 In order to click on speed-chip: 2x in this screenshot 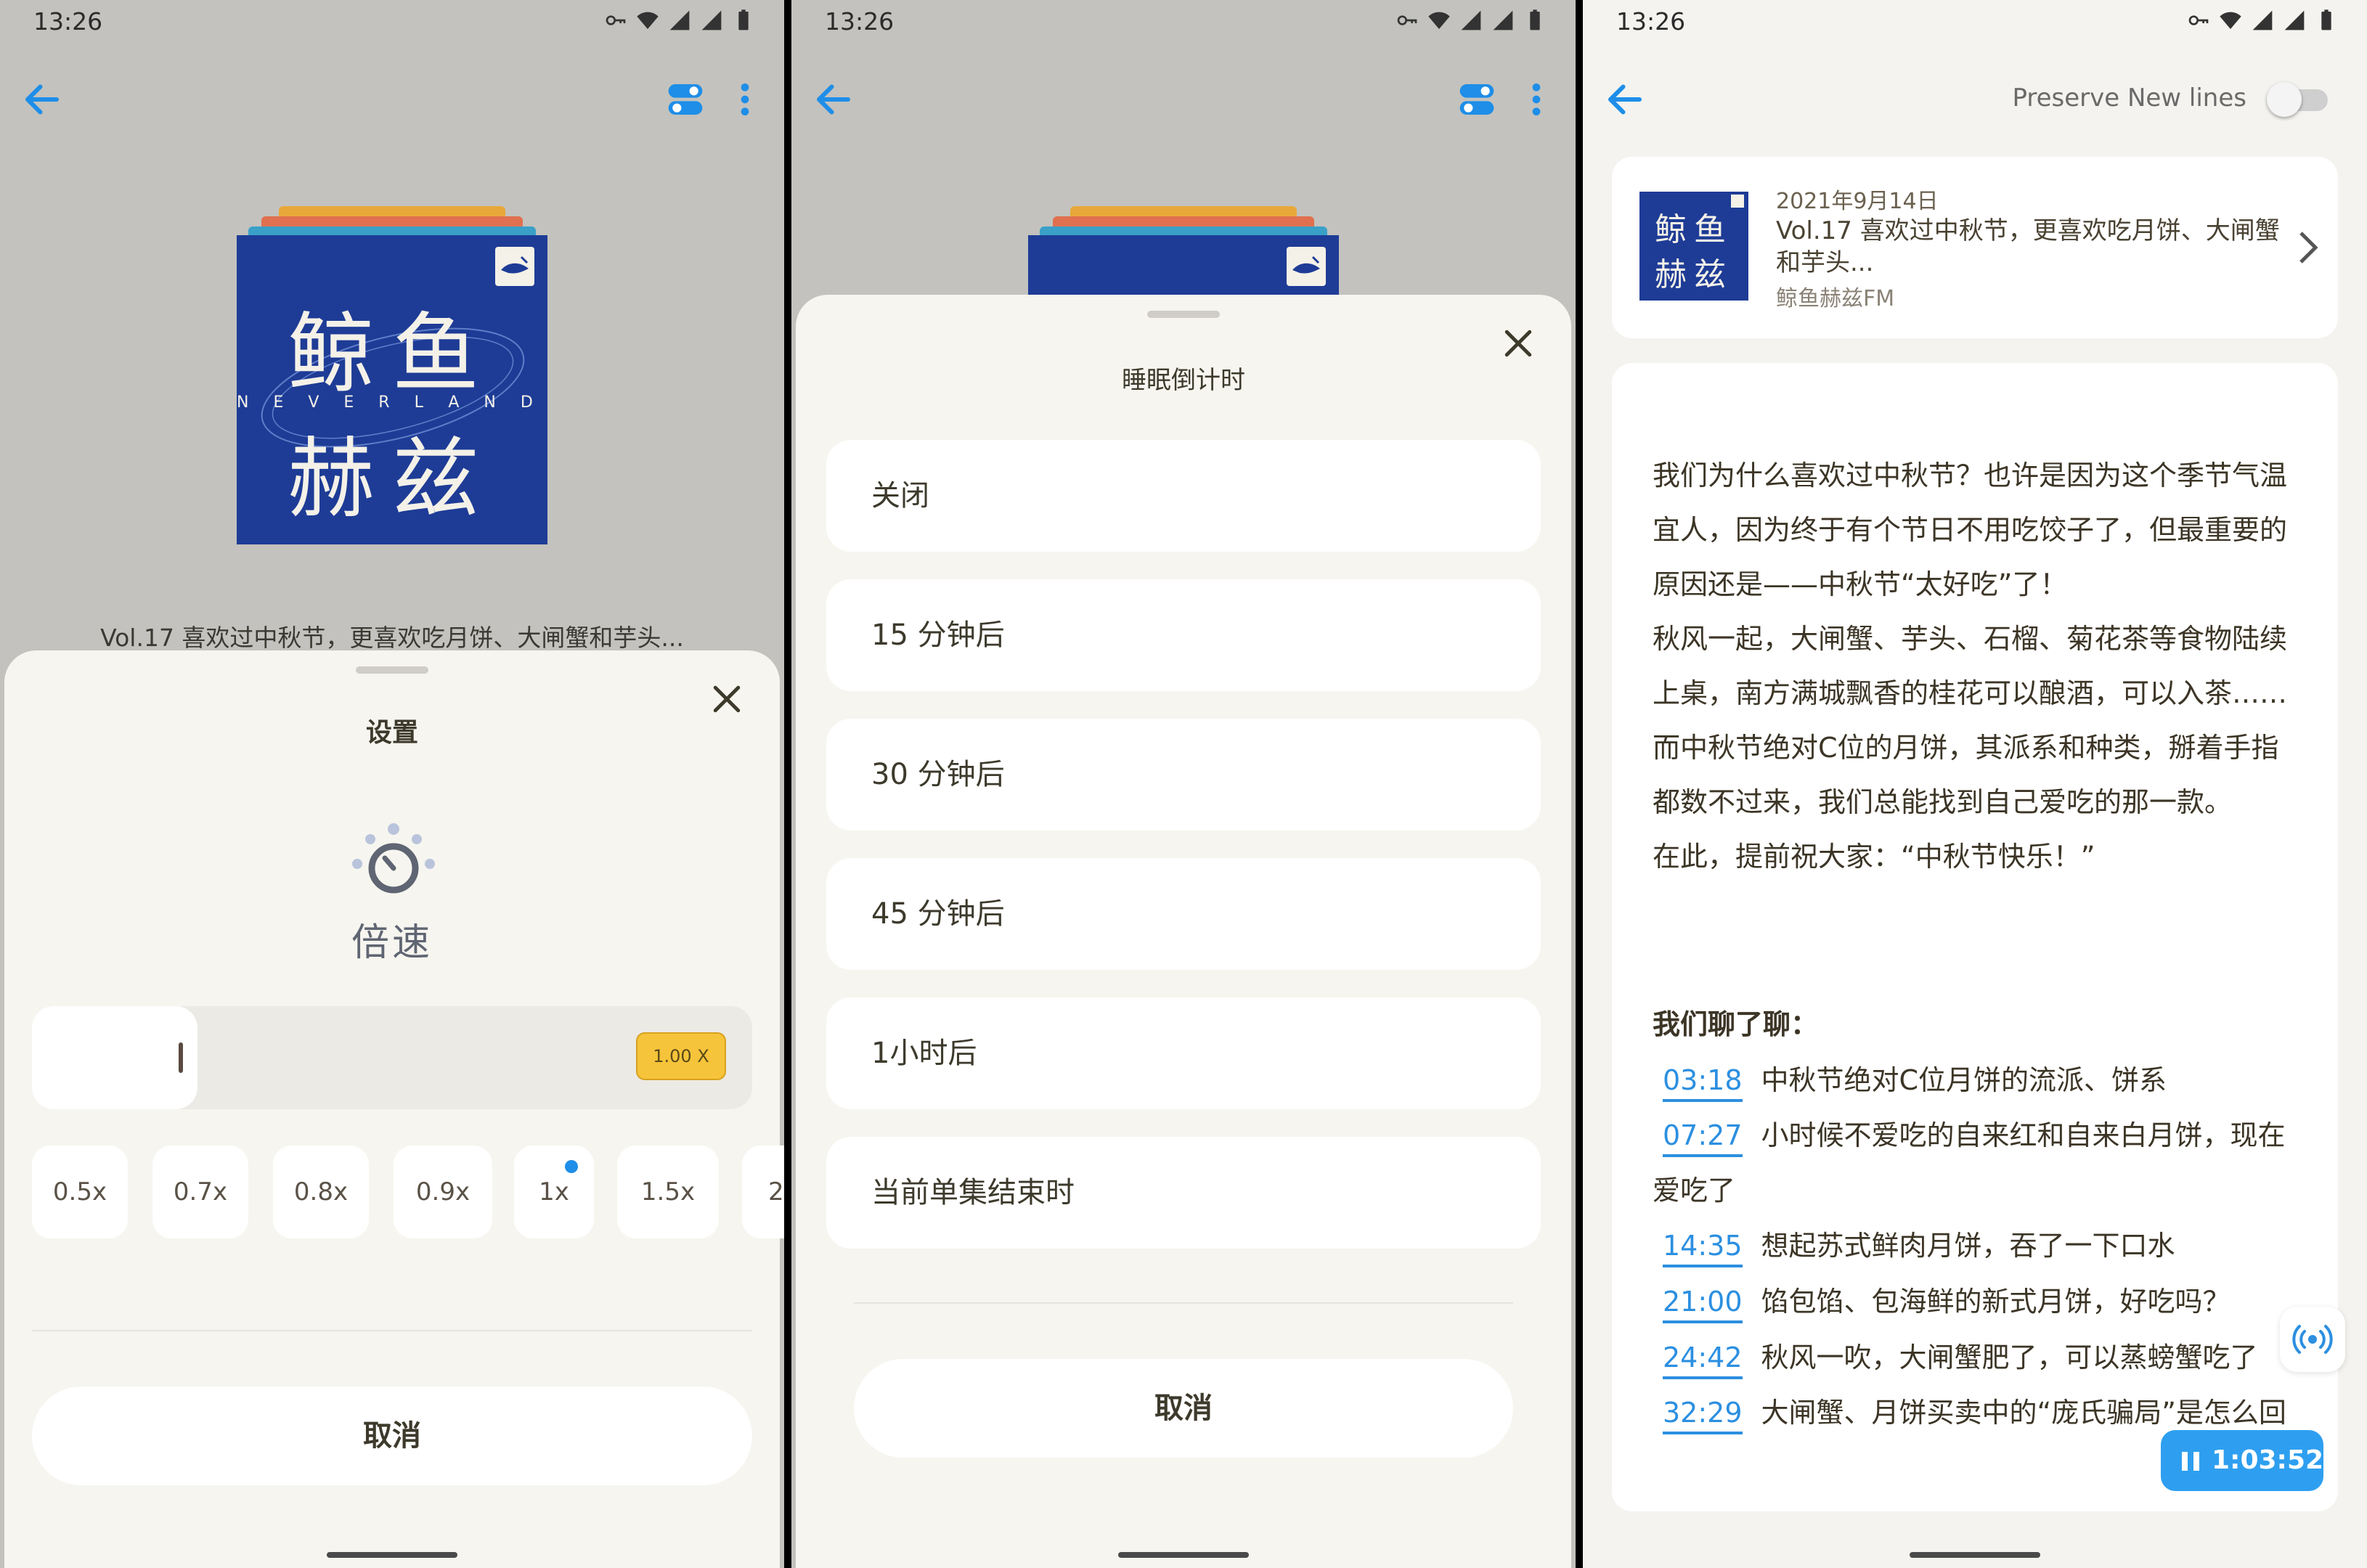, I will do `click(763, 1192)`.